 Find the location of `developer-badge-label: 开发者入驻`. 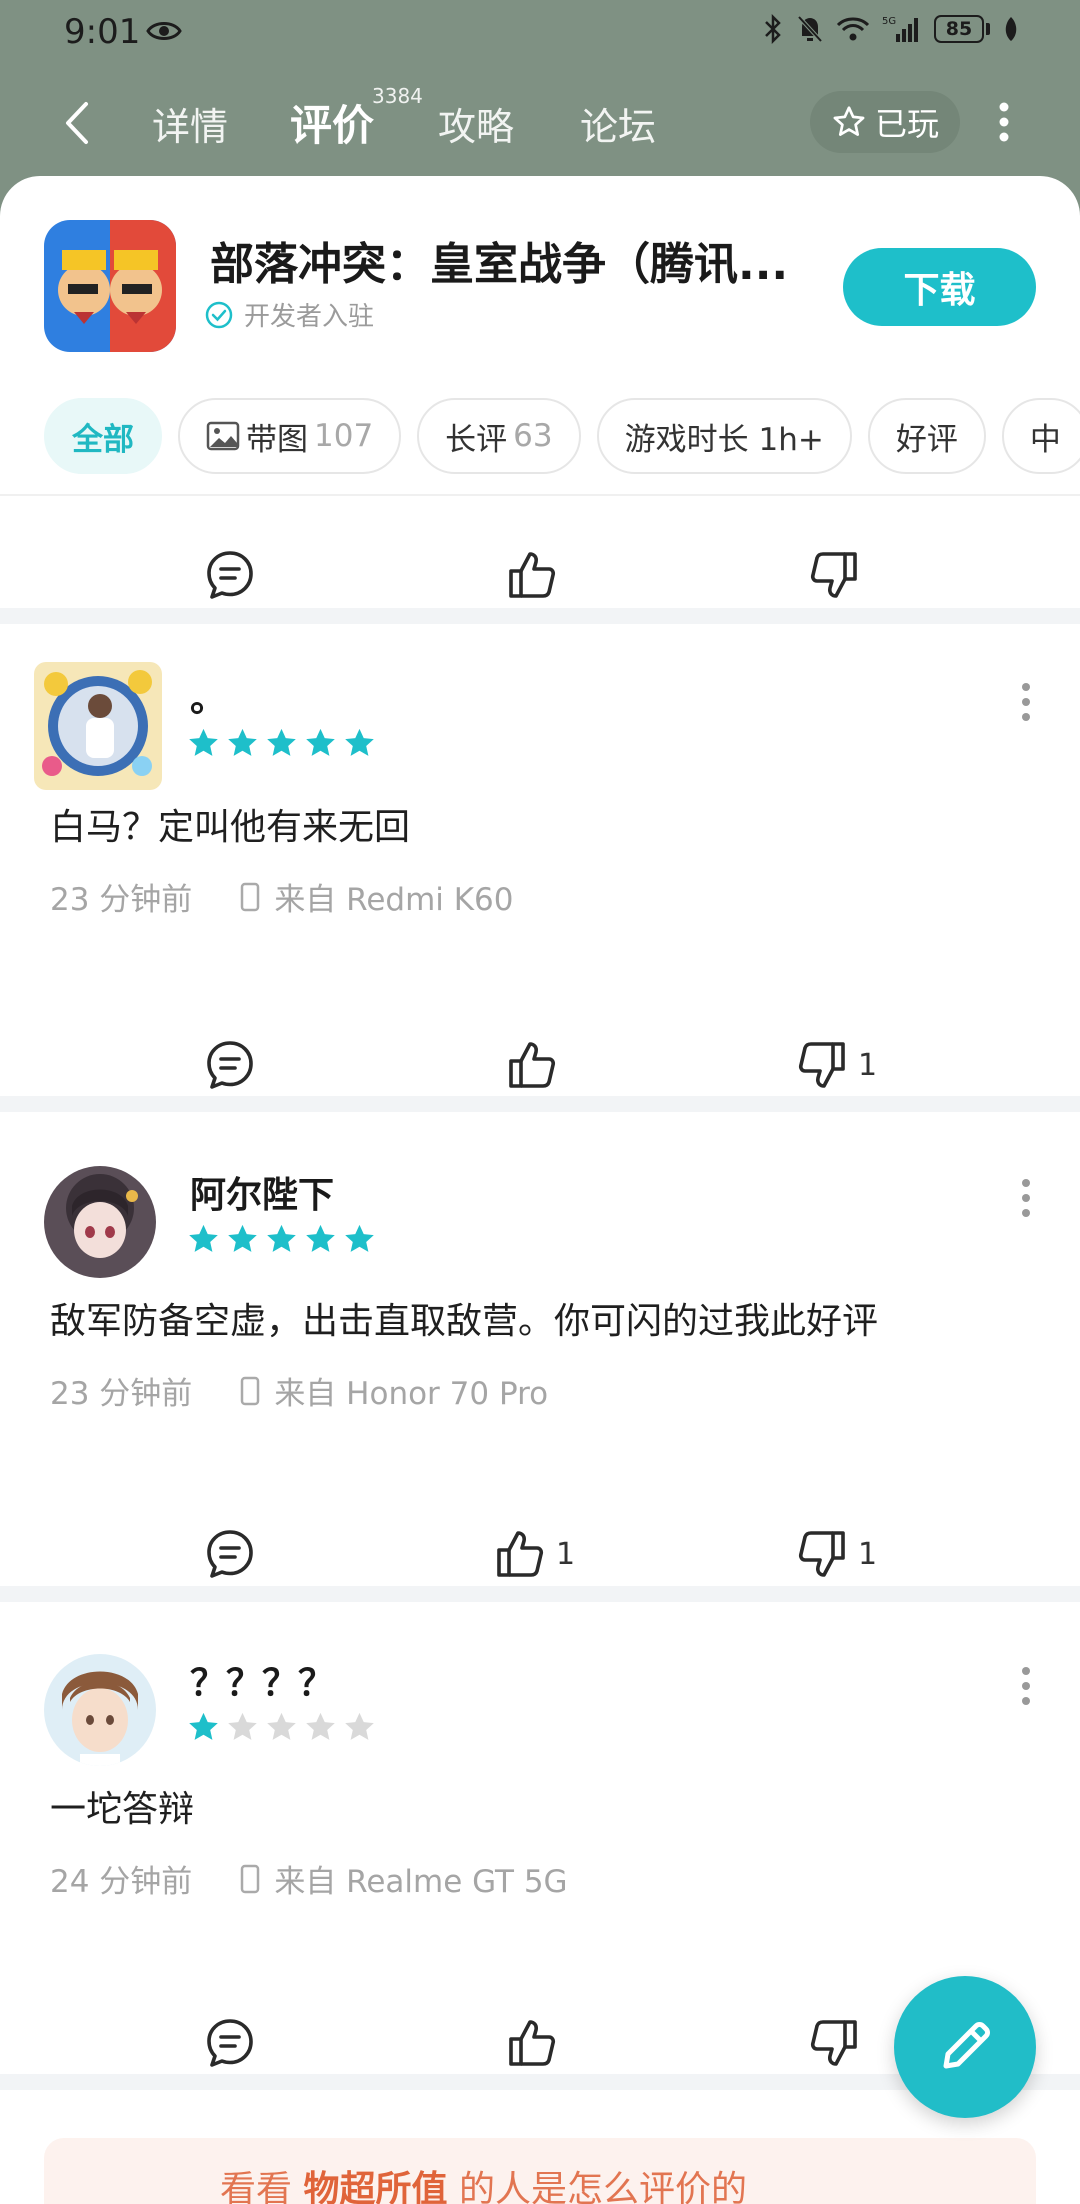

developer-badge-label: 开发者入驻 is located at coordinates (309, 317).